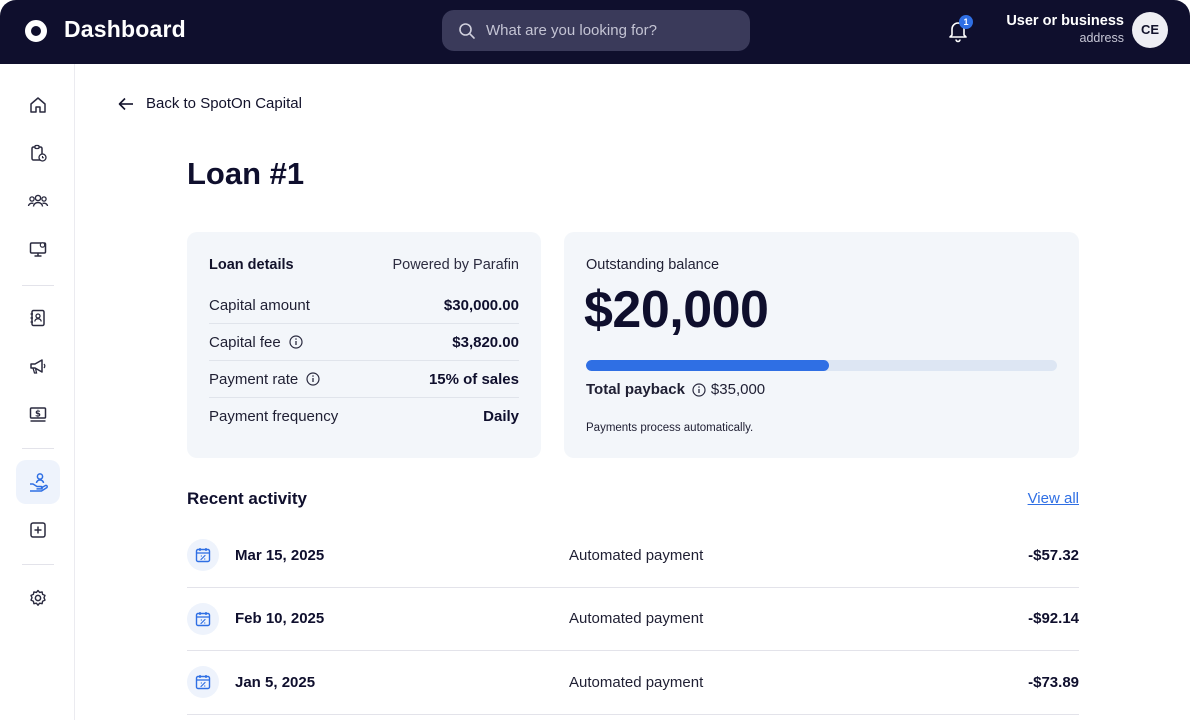 This screenshot has width=1190, height=720. Describe the element at coordinates (653, 265) in the screenshot. I see `balance-label: Outstanding balance` at that location.